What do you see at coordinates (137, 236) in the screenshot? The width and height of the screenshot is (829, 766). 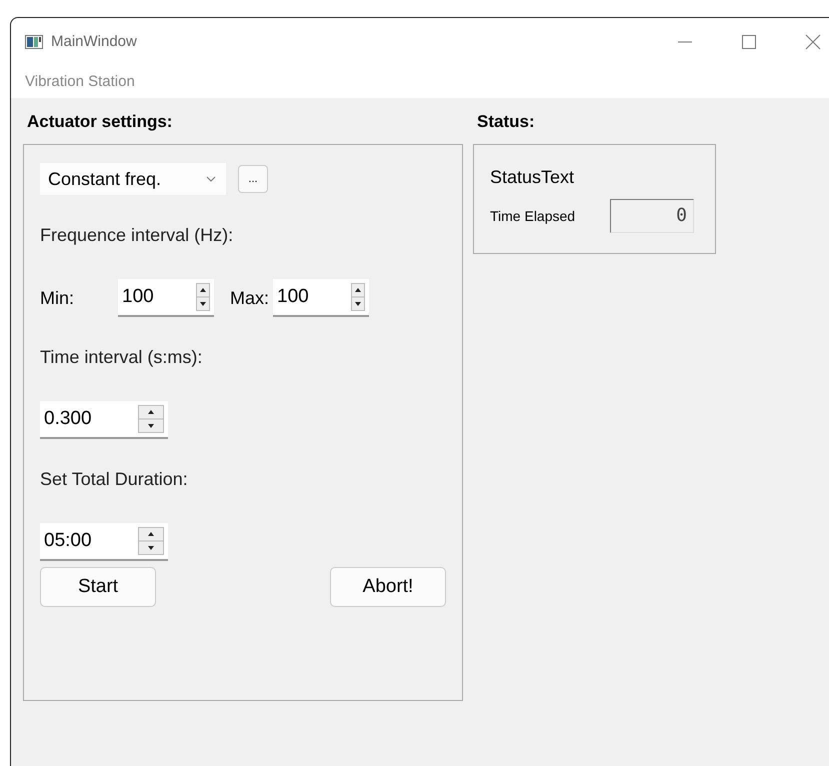 I see `frequency-label: Frequence interval (Hz):` at bounding box center [137, 236].